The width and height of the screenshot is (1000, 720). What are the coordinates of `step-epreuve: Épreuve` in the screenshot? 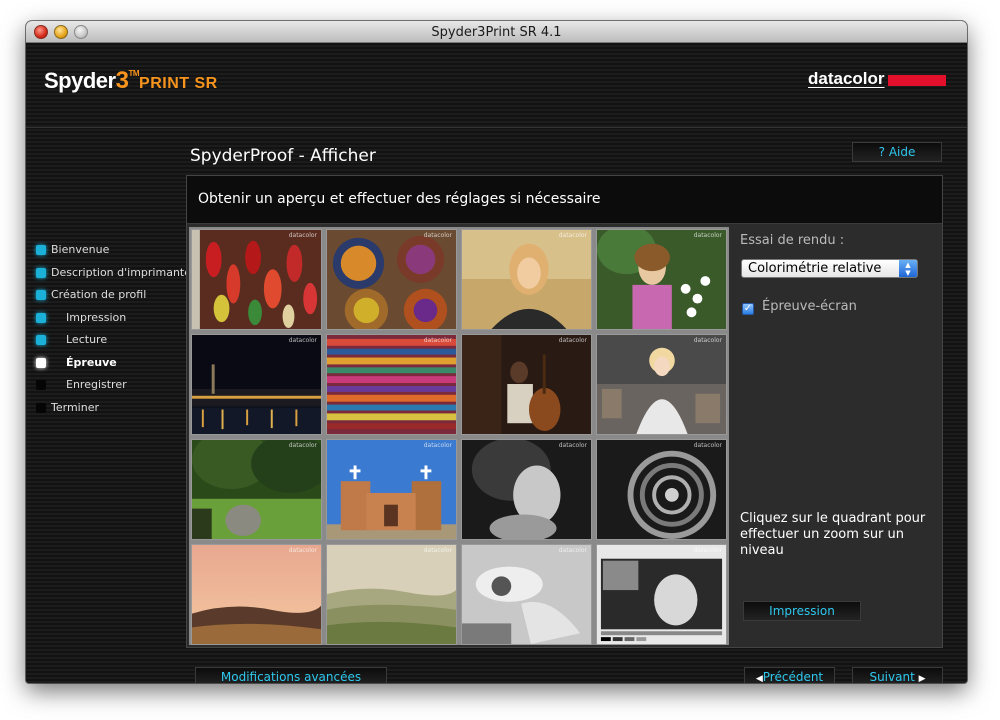 It's located at (106, 363).